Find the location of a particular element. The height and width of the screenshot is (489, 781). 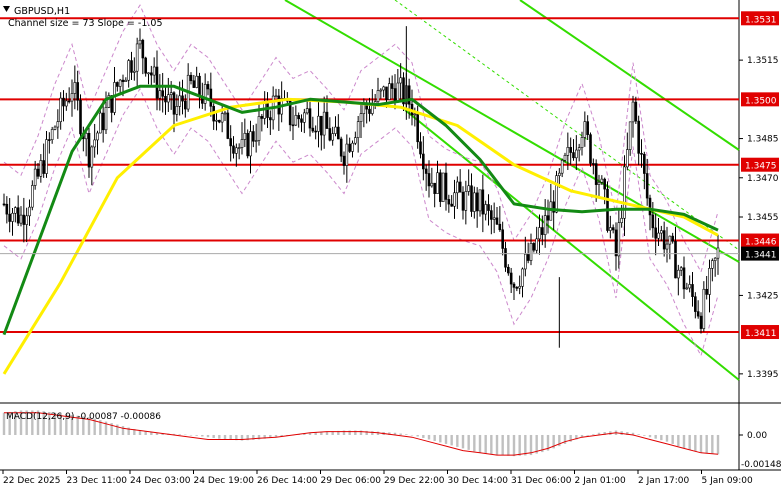

y-tick-label: 1.3470 is located at coordinates (763, 179).